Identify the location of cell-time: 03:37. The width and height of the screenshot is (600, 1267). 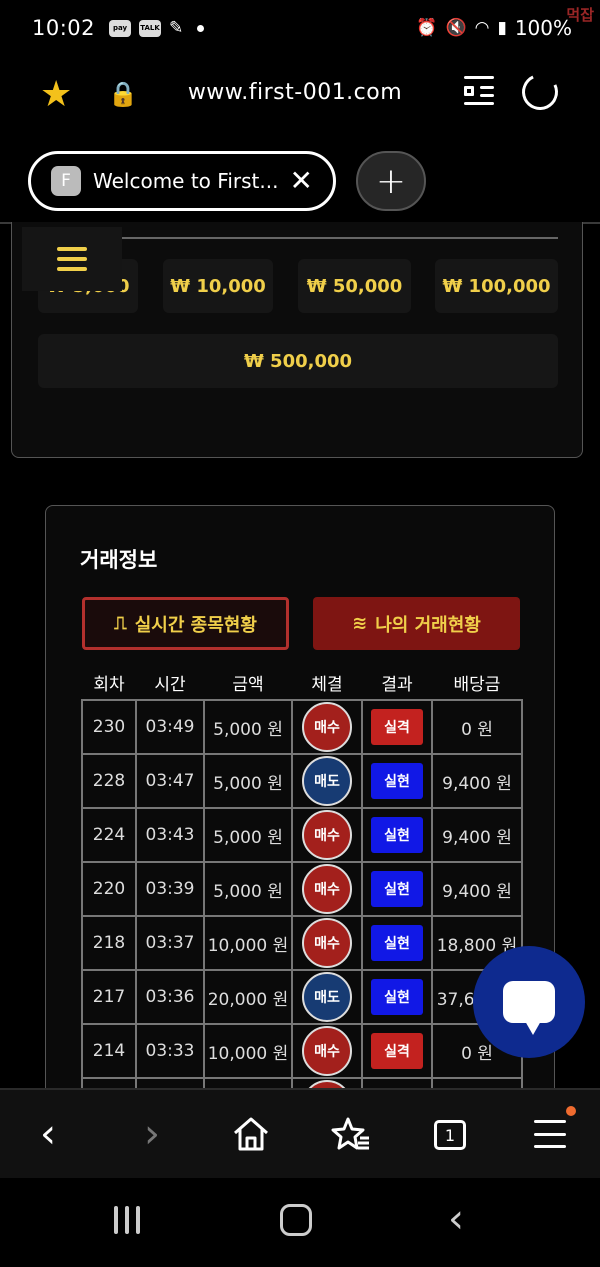
(170, 943).